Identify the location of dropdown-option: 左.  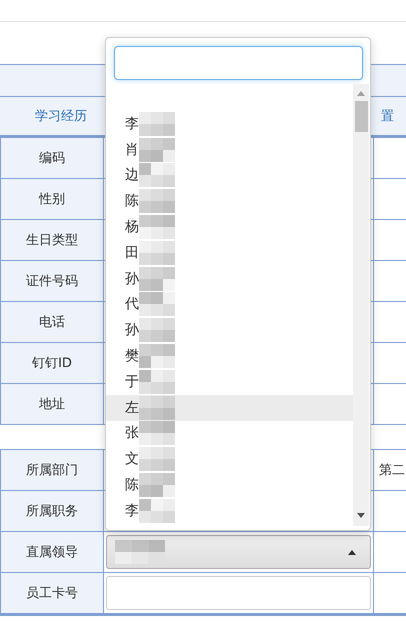
(229, 407).